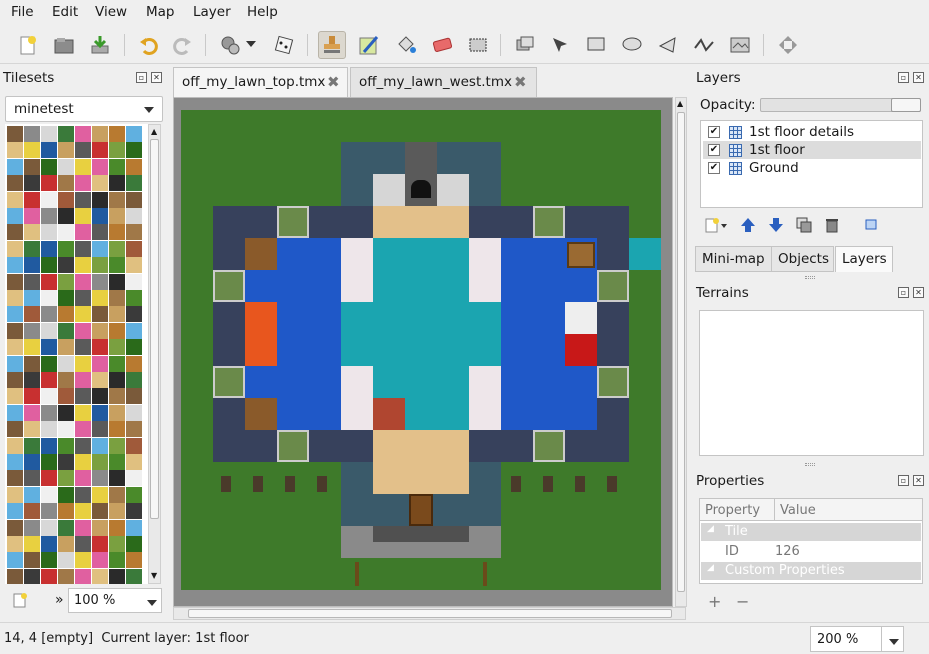  What do you see at coordinates (798, 510) in the screenshot?
I see `column-value: Value` at bounding box center [798, 510].